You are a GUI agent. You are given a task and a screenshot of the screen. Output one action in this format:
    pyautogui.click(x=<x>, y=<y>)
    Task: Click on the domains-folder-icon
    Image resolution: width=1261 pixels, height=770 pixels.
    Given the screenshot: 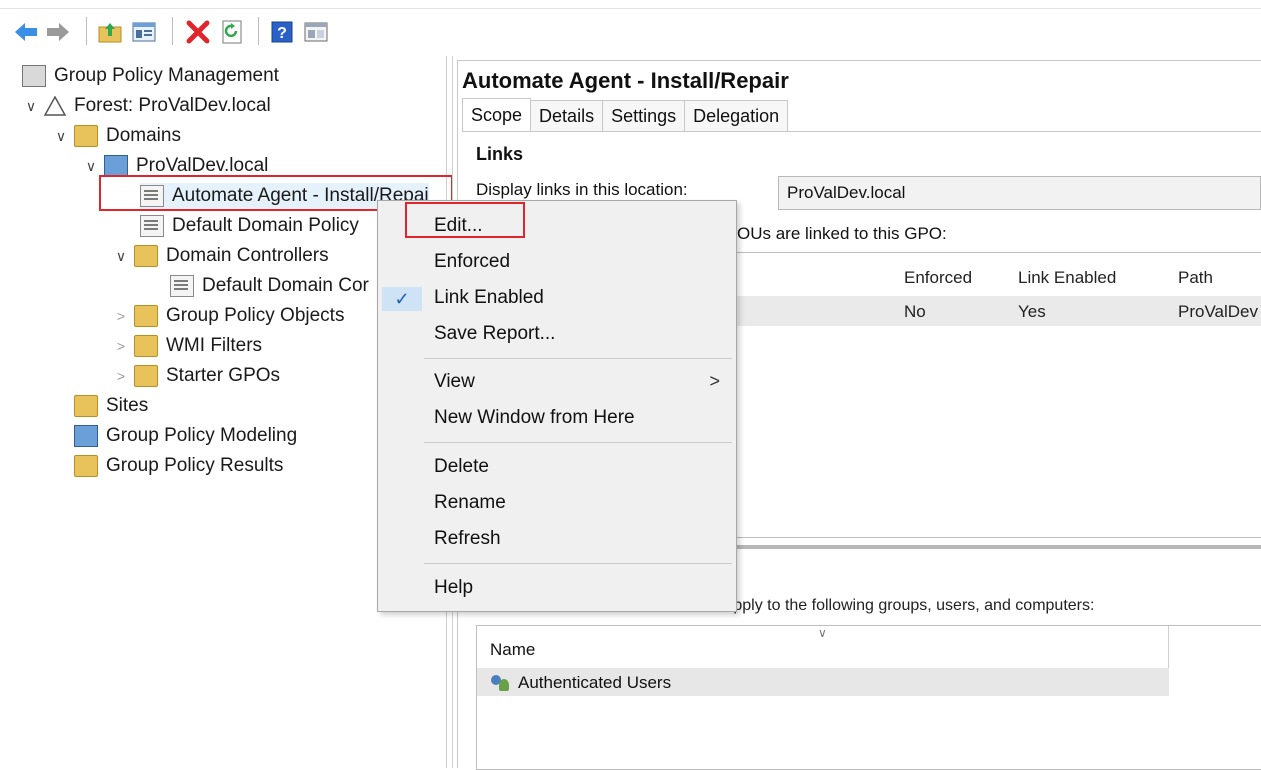 What is the action you would take?
    pyautogui.click(x=86, y=136)
    